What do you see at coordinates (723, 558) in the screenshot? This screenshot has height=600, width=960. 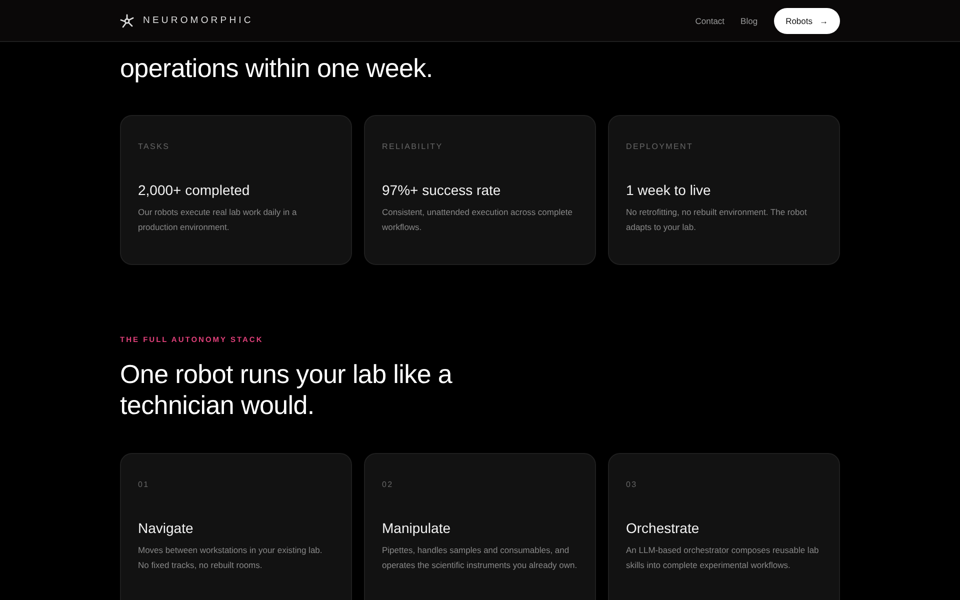 I see `feature-description: An LLM-based orchestrator composes reusable lab skills into complete experimental workflows.` at bounding box center [723, 558].